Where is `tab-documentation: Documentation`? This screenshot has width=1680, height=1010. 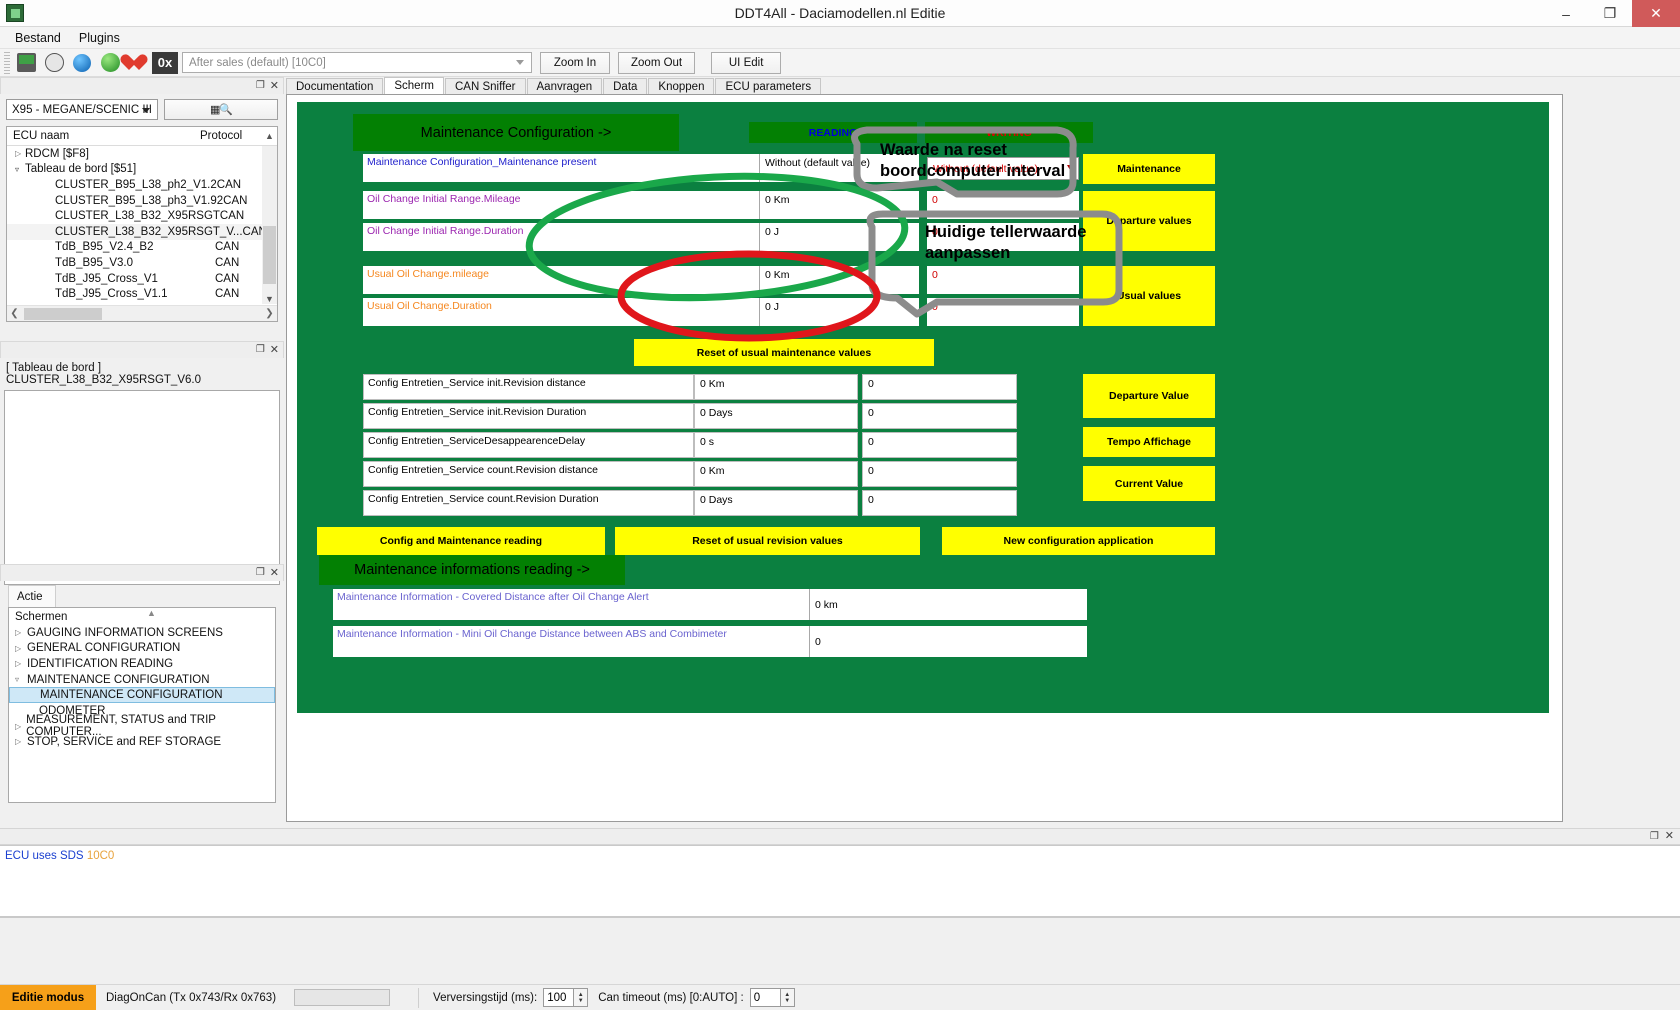
tab-documentation: Documentation is located at coordinates (335, 86).